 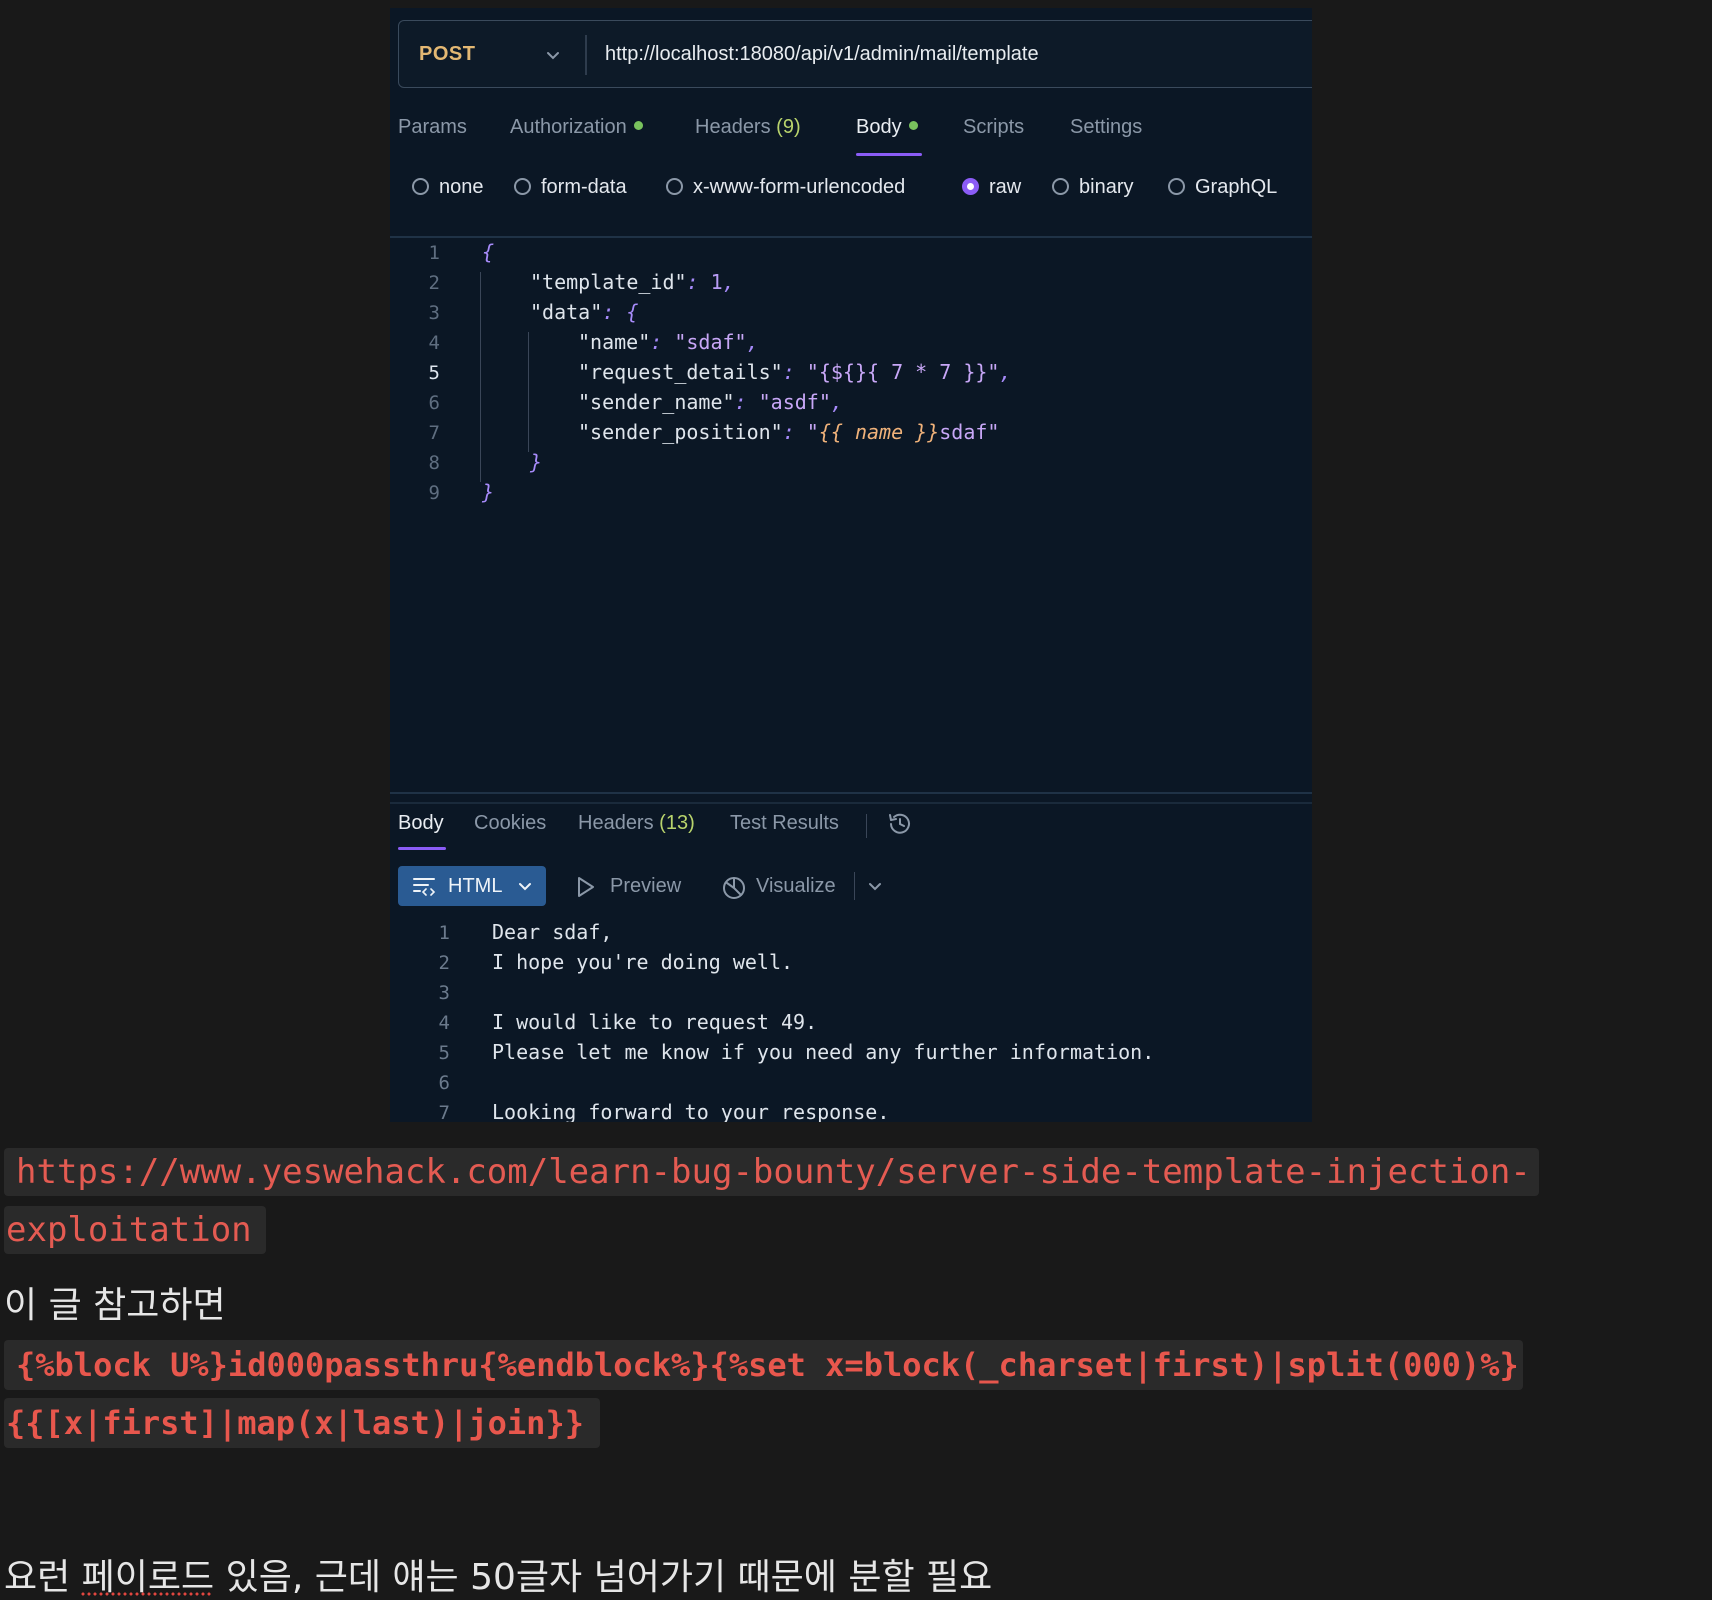 What do you see at coordinates (434, 373) in the screenshot?
I see `line-number-current: 5` at bounding box center [434, 373].